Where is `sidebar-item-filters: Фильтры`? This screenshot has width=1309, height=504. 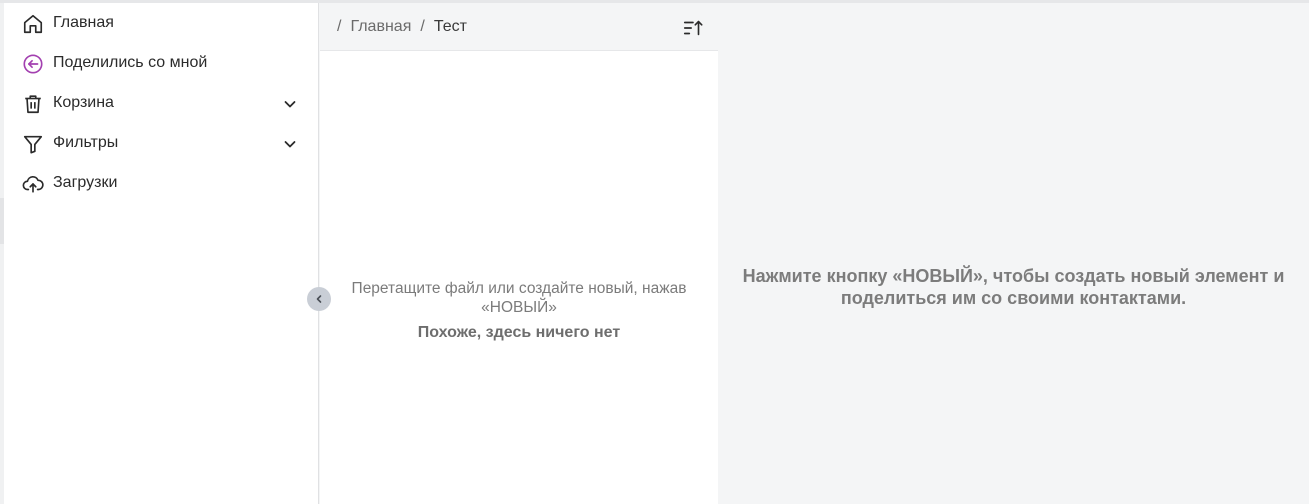
sidebar-item-filters: Фильтры is located at coordinates (161, 143).